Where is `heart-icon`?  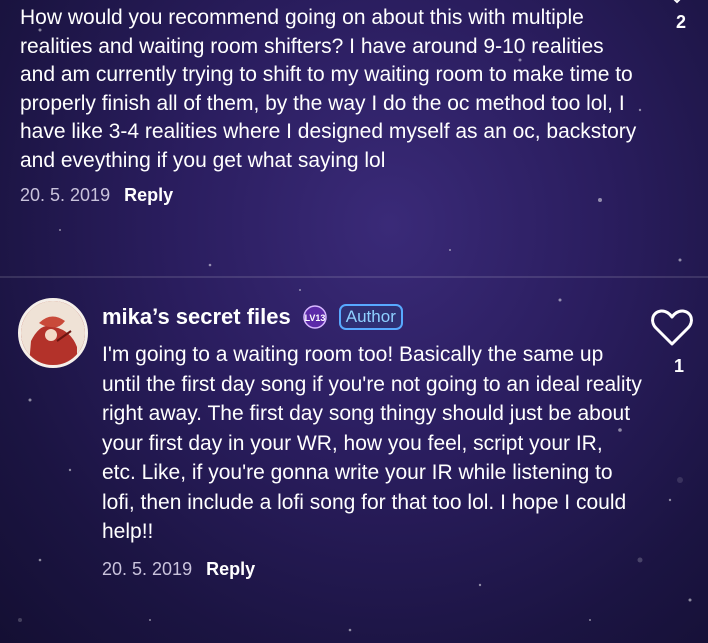
heart-icon is located at coordinates (672, 327).